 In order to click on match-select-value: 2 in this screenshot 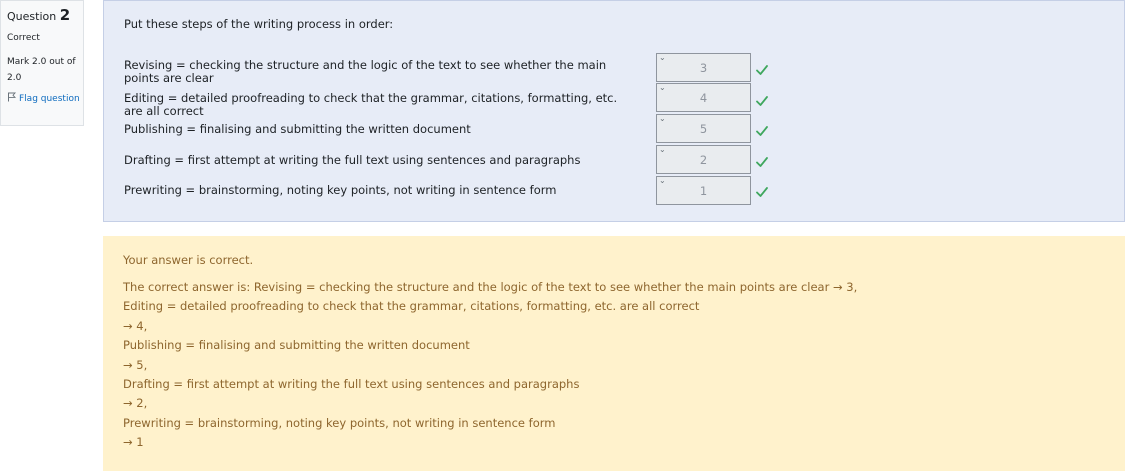, I will do `click(703, 160)`.